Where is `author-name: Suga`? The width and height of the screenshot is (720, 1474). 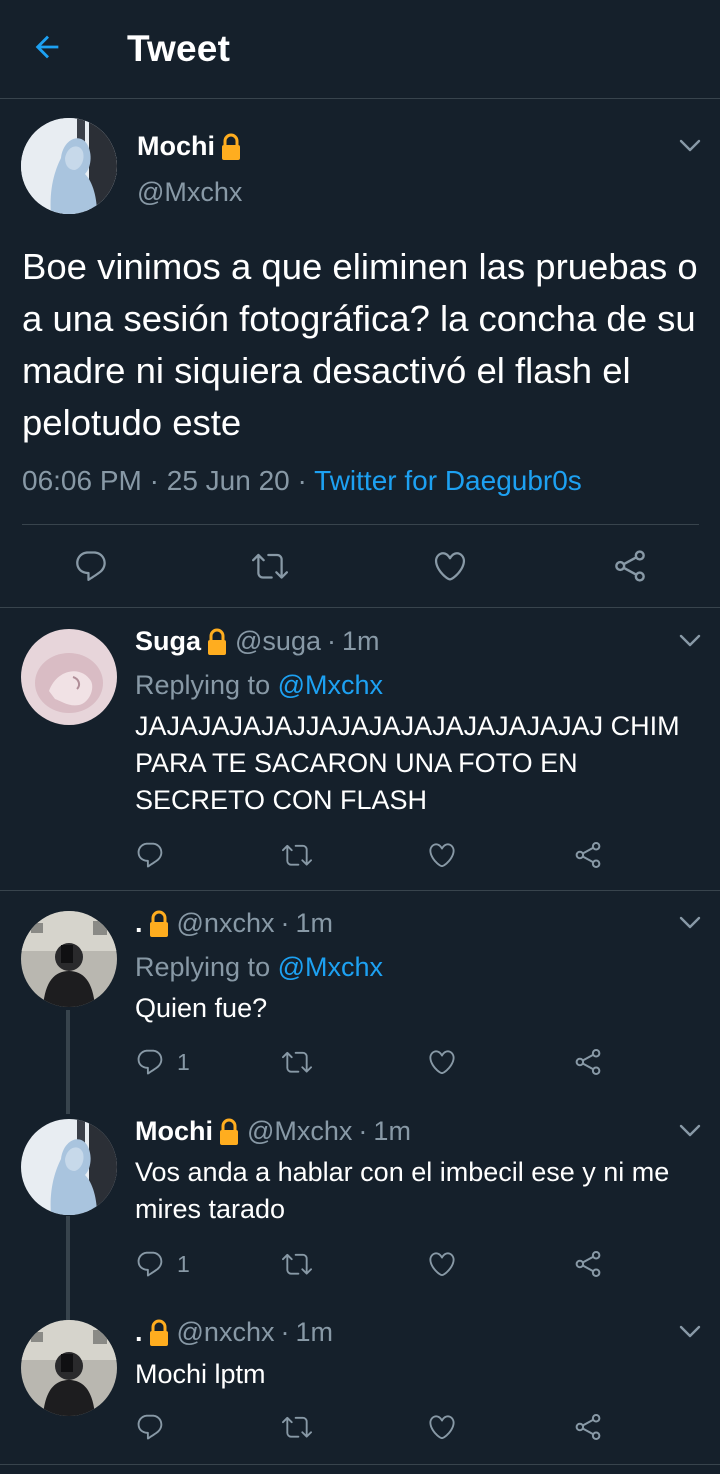 author-name: Suga is located at coordinates (168, 641).